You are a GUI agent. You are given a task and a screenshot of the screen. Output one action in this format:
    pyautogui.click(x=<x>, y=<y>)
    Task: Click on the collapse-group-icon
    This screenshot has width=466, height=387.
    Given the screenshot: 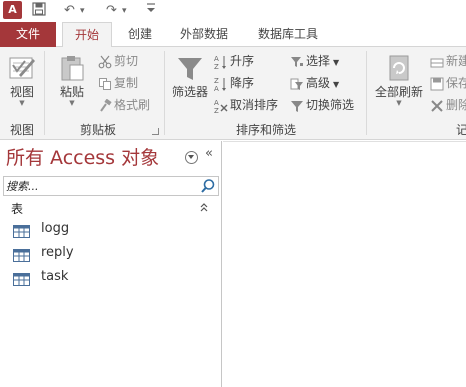 What is the action you would take?
    pyautogui.click(x=204, y=209)
    